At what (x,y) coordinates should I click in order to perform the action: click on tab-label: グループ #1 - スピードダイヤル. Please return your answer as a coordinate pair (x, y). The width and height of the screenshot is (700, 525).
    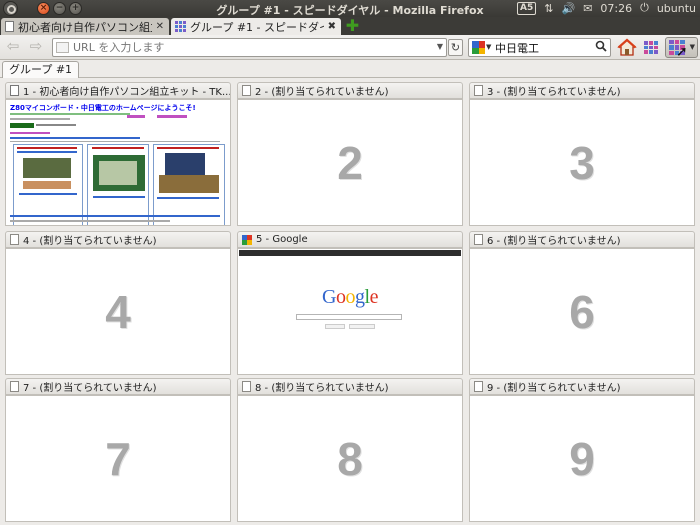
    Looking at the image, I should click on (257, 27).